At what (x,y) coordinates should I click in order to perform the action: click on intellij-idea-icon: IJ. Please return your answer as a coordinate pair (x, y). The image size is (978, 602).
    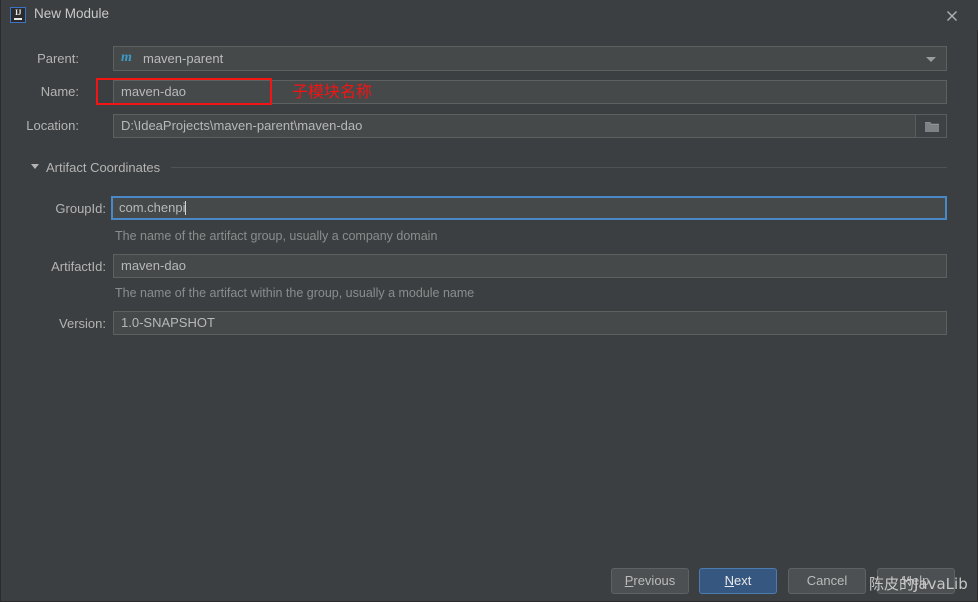
    Looking at the image, I should click on (18, 15).